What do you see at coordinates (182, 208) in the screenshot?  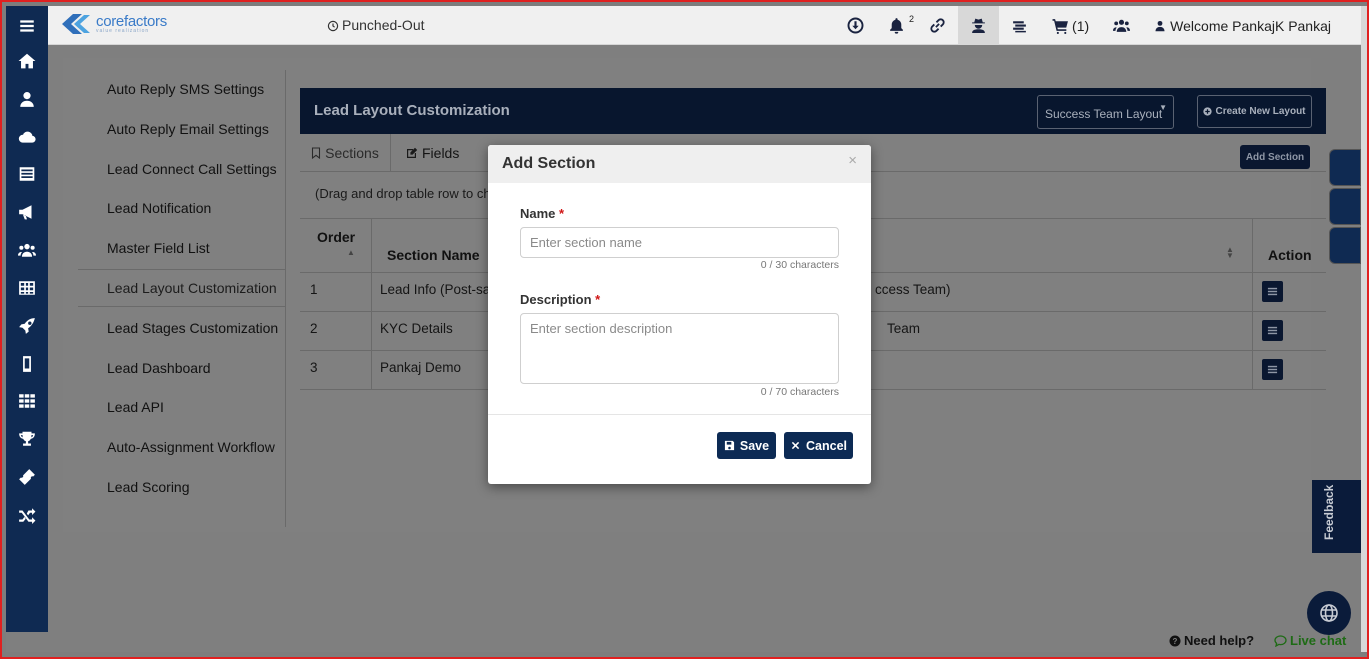 I see `menu-item-lead-notification: Lead Notification` at bounding box center [182, 208].